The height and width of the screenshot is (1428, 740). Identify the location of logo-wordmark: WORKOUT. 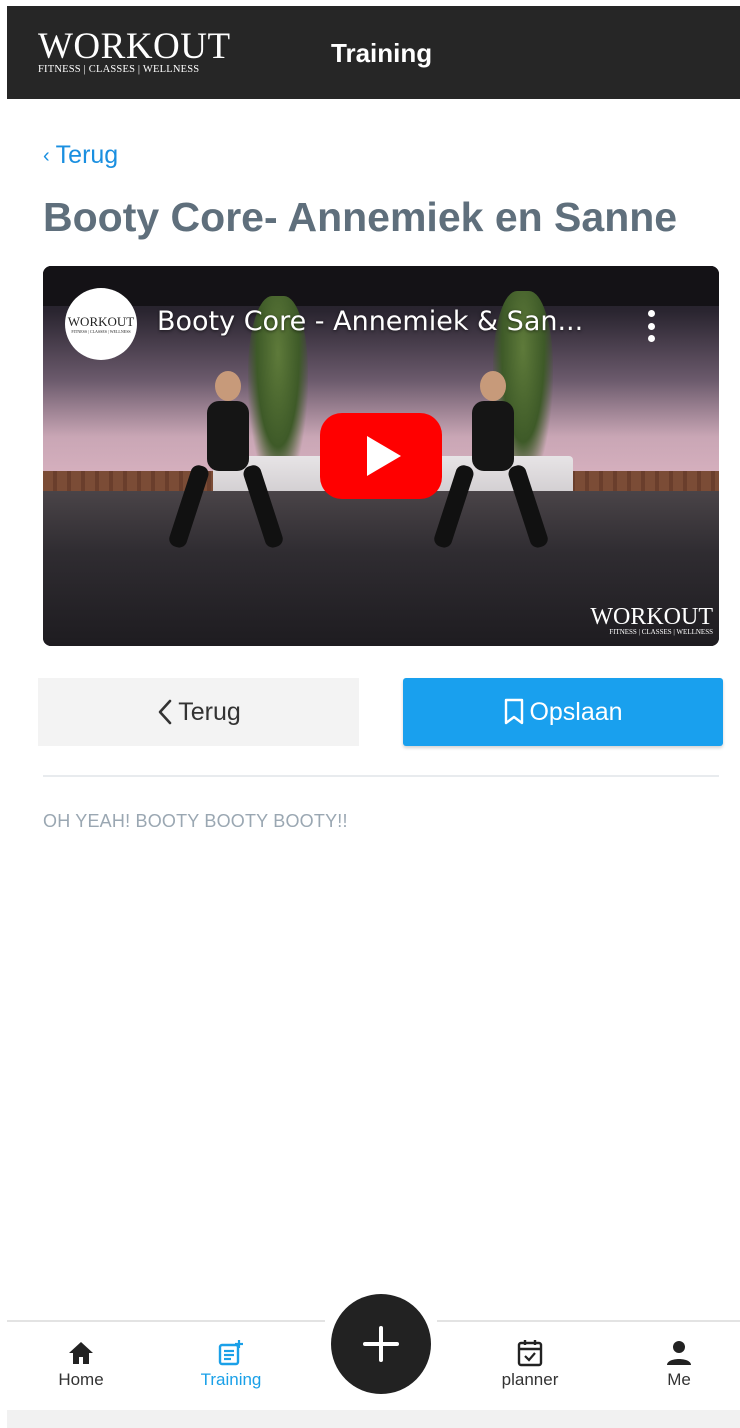
(134, 46).